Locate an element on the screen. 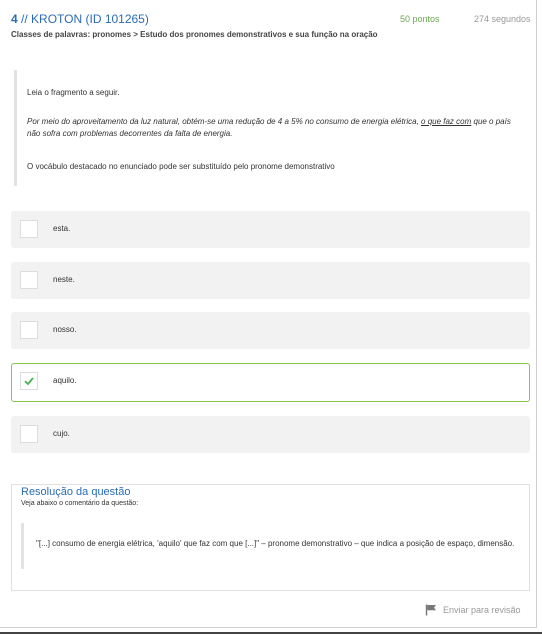 The width and height of the screenshot is (542, 640). send-for-review-button: Enviar para revisão is located at coordinates (473, 610).